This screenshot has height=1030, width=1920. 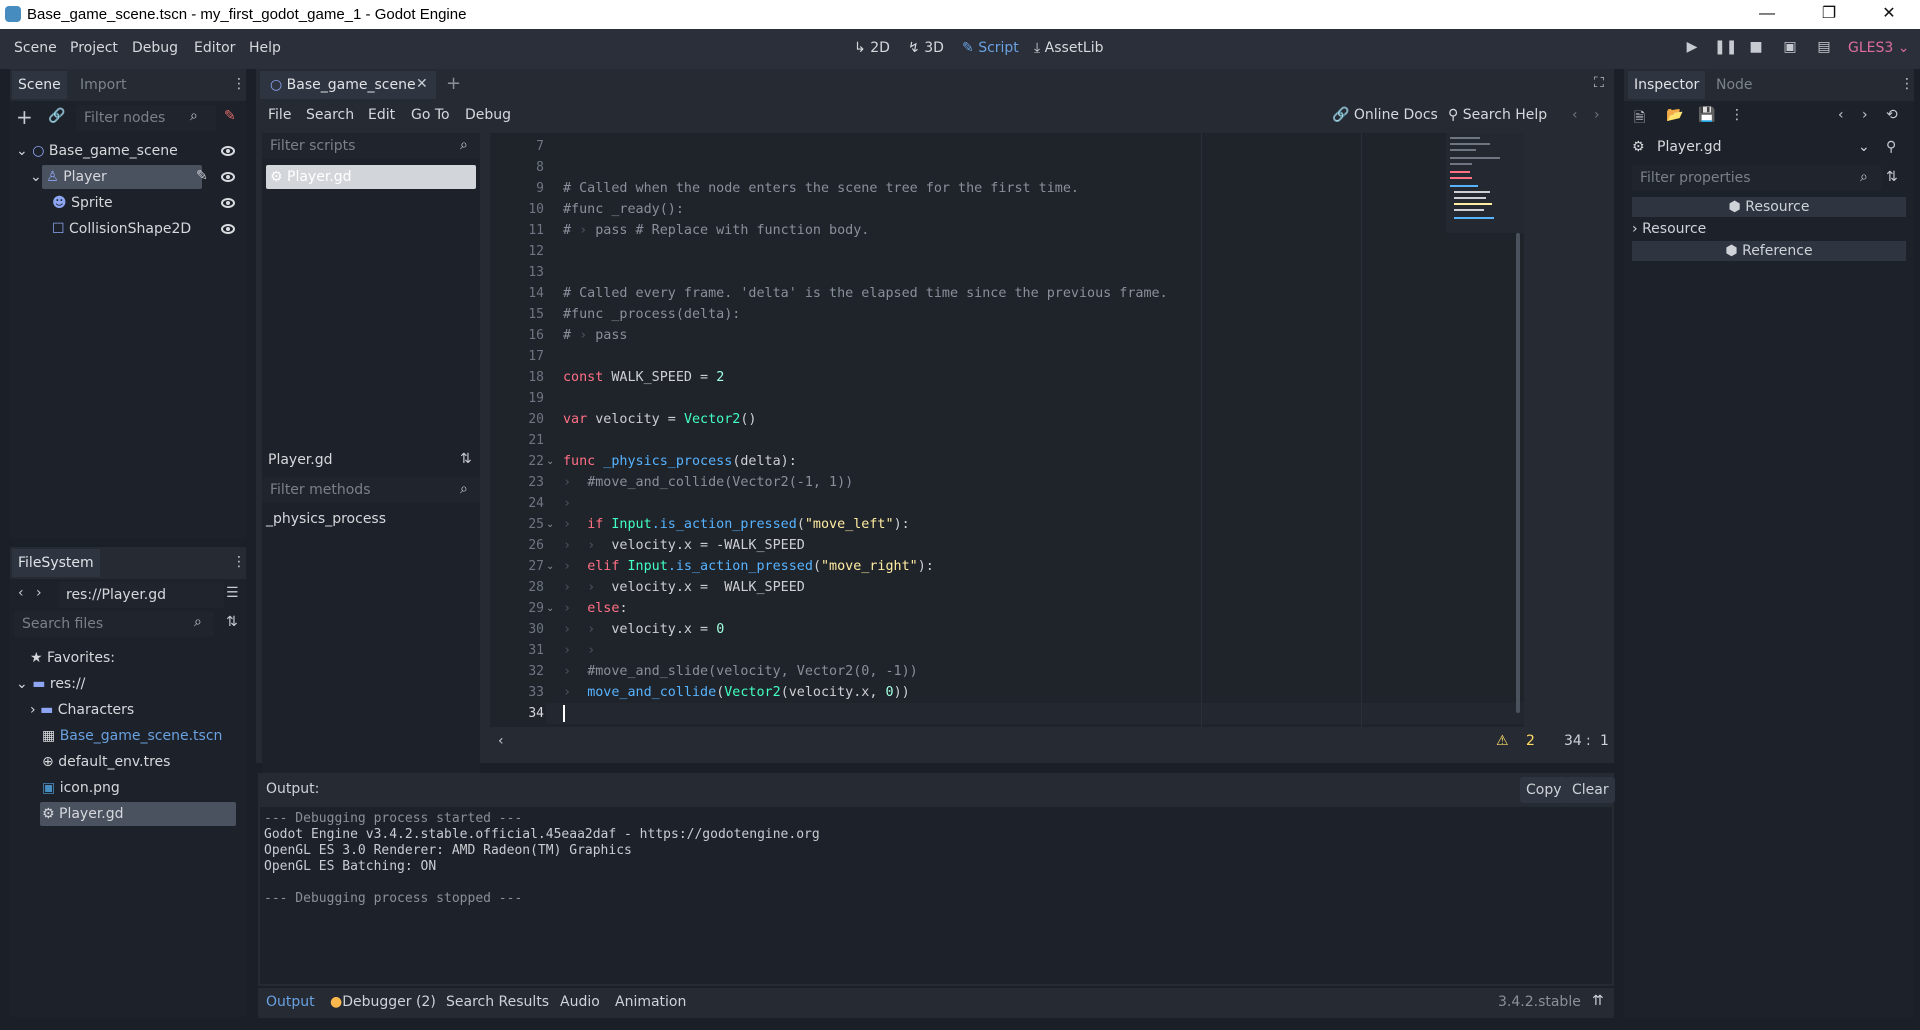 What do you see at coordinates (422, 84) in the screenshot?
I see `close-tab-icon: ✕` at bounding box center [422, 84].